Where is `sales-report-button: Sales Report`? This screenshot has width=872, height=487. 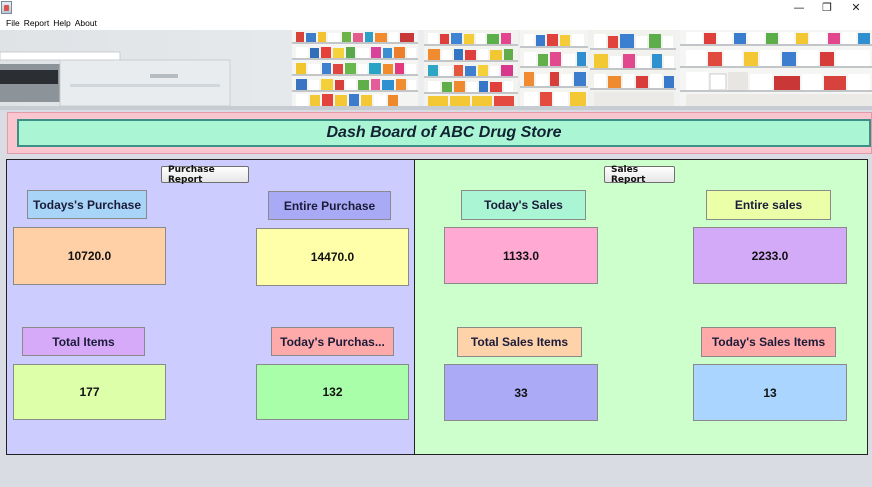
sales-report-button: Sales Report is located at coordinates (639, 175).